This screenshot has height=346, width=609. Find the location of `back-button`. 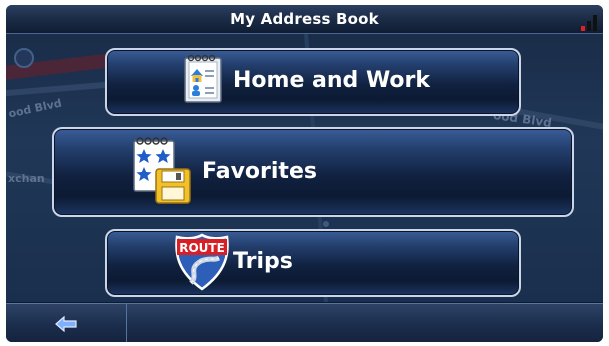

back-button is located at coordinates (66, 323).